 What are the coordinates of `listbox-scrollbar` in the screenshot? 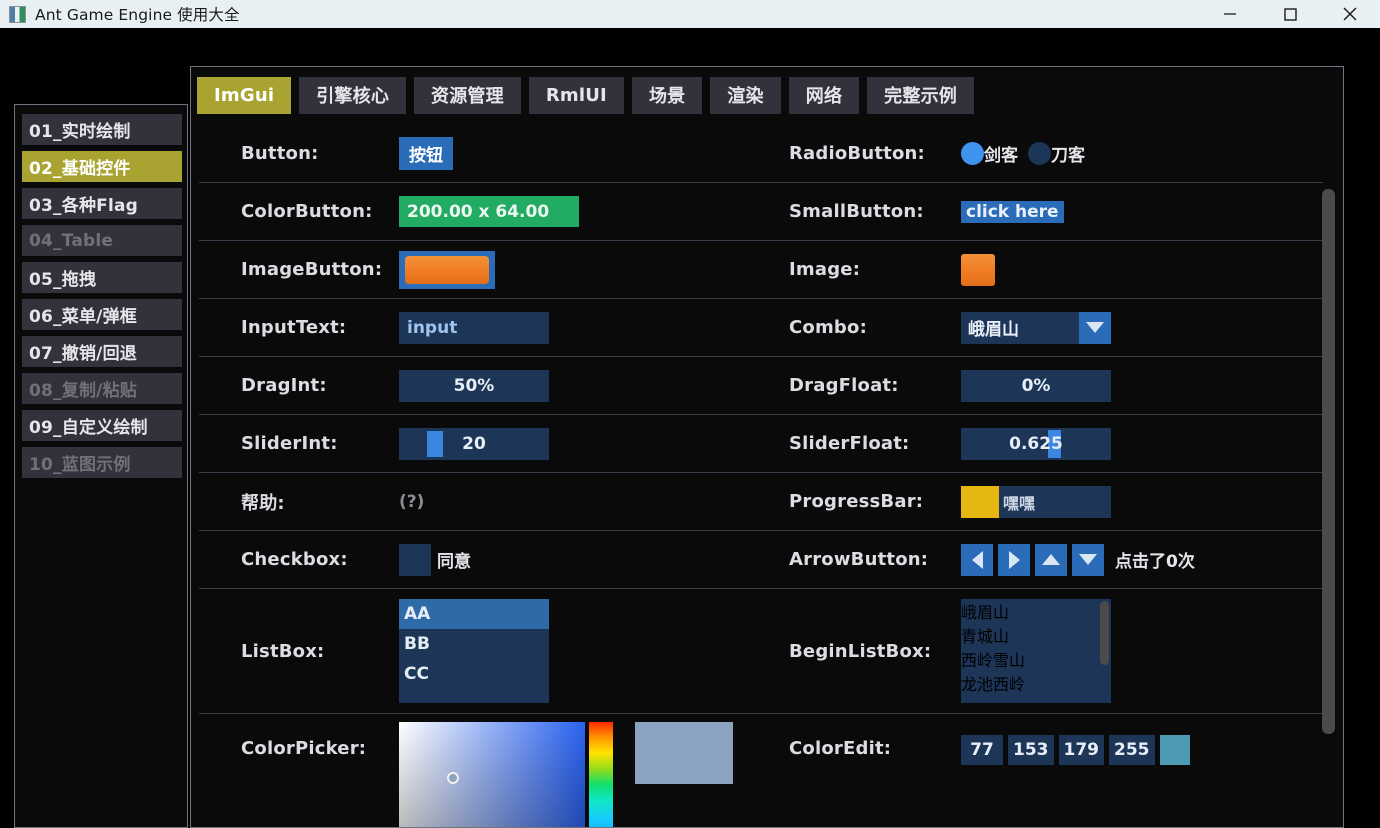 It's located at (1104, 633).